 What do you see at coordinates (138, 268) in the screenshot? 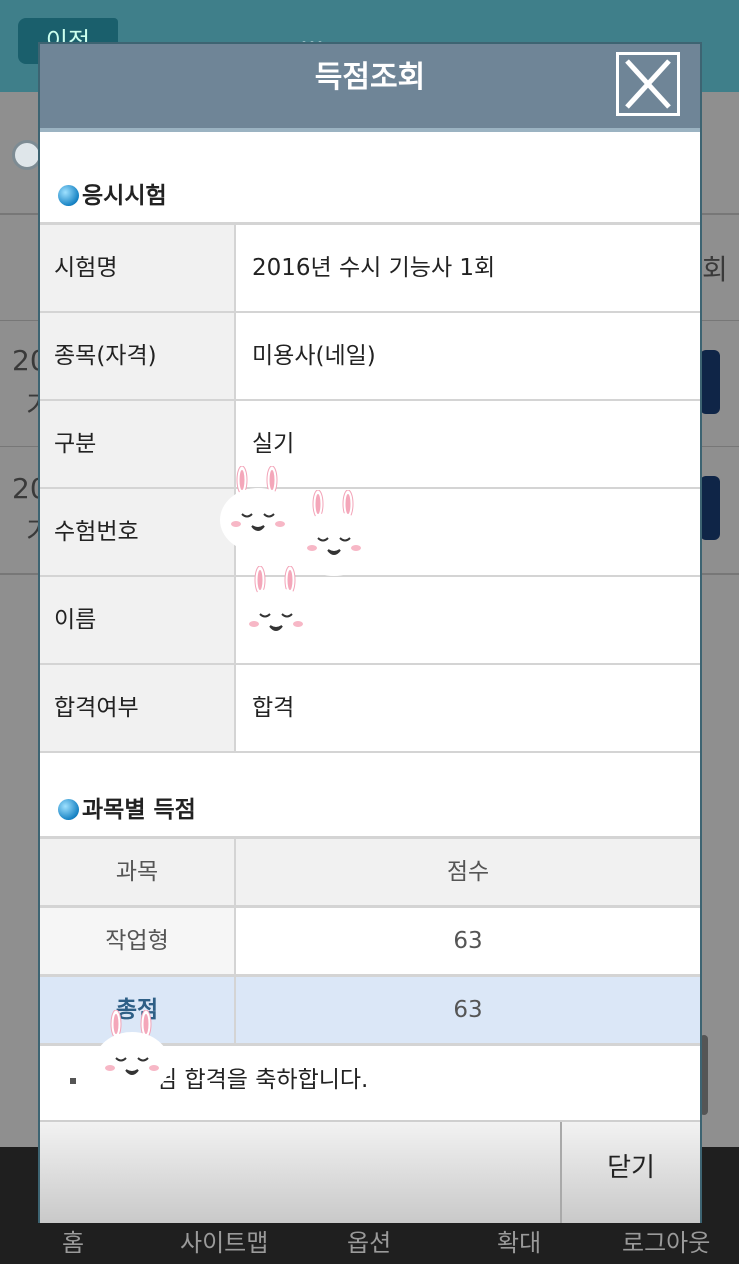
I see `info-label: 시험명` at bounding box center [138, 268].